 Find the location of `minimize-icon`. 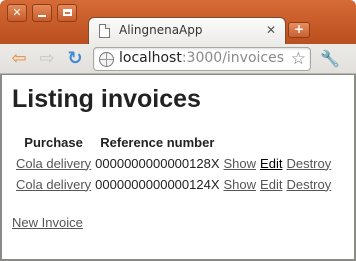

minimize-icon is located at coordinates (42, 16).